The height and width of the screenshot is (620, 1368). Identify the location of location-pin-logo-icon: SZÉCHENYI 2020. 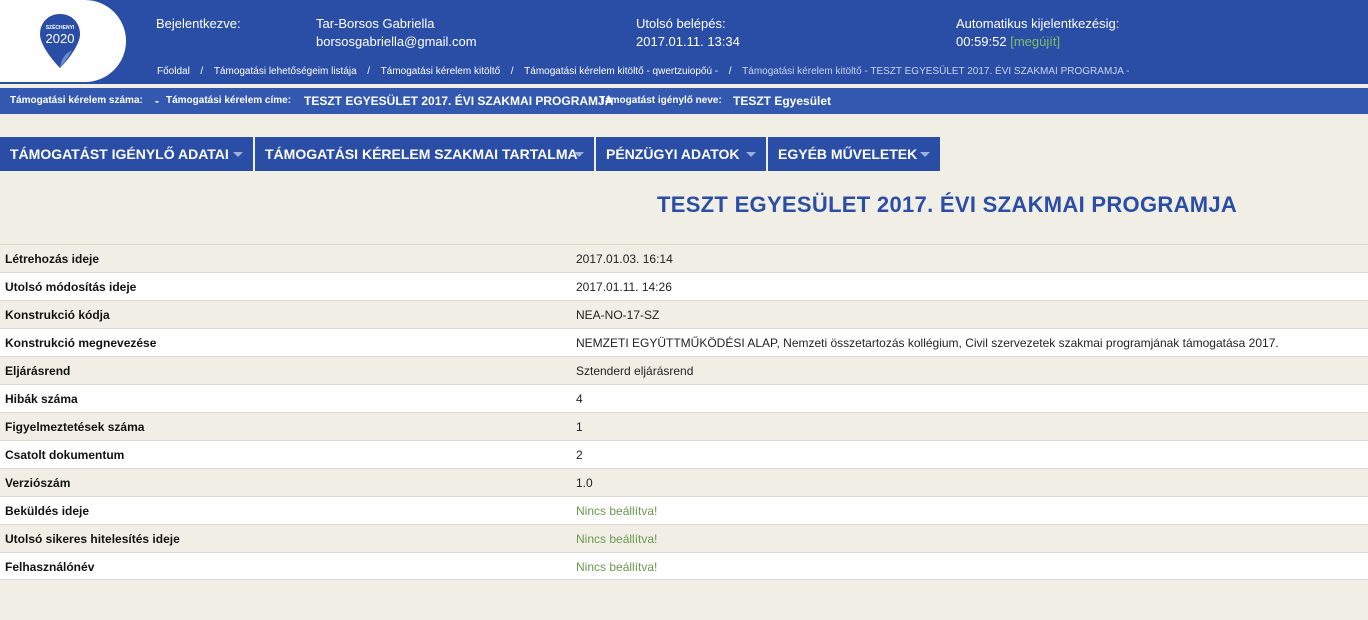
(60, 41).